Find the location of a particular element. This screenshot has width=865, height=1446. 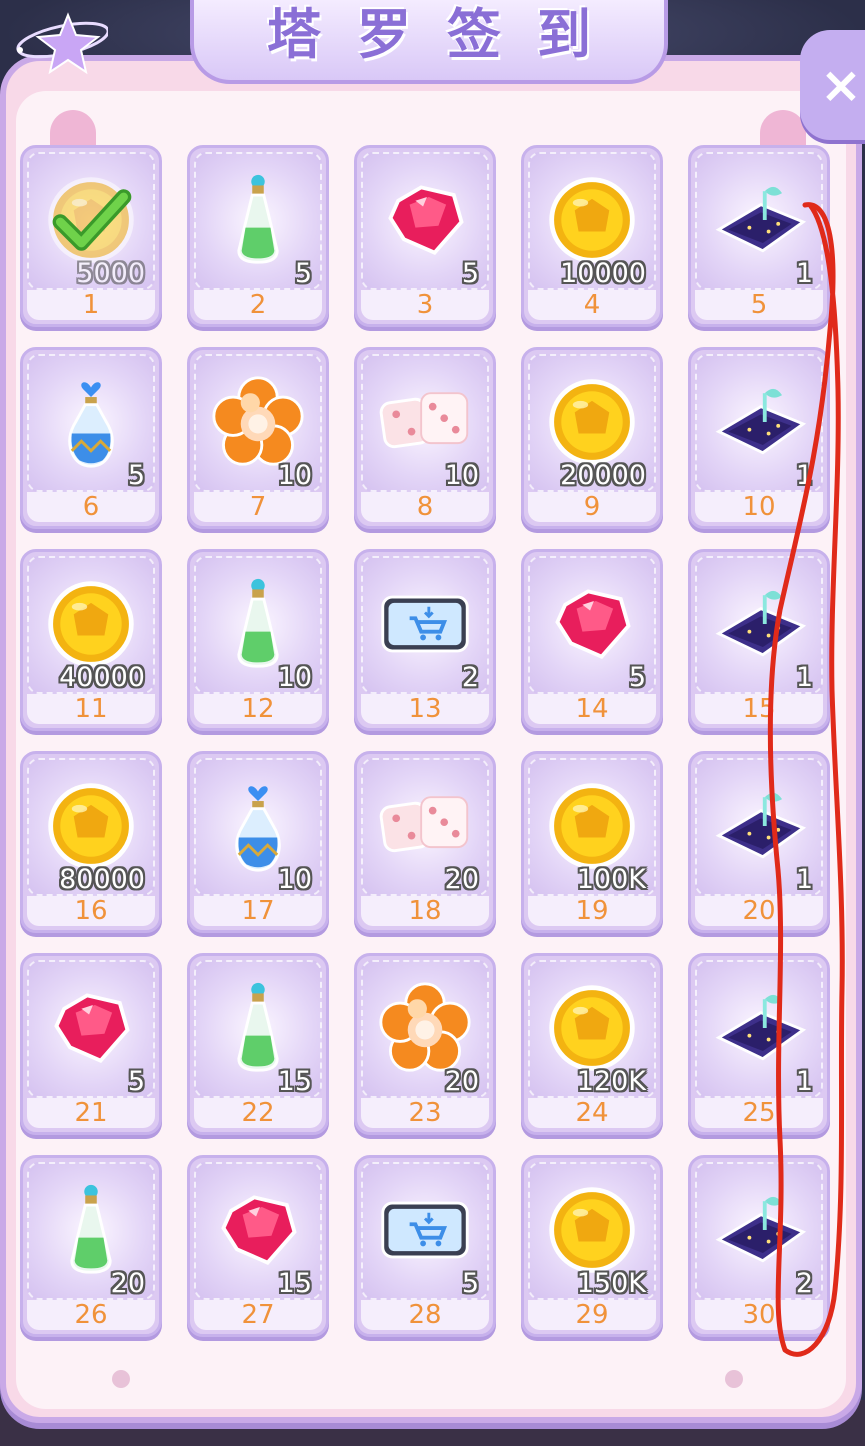

day-cell-12: 10 12 is located at coordinates (258, 640).